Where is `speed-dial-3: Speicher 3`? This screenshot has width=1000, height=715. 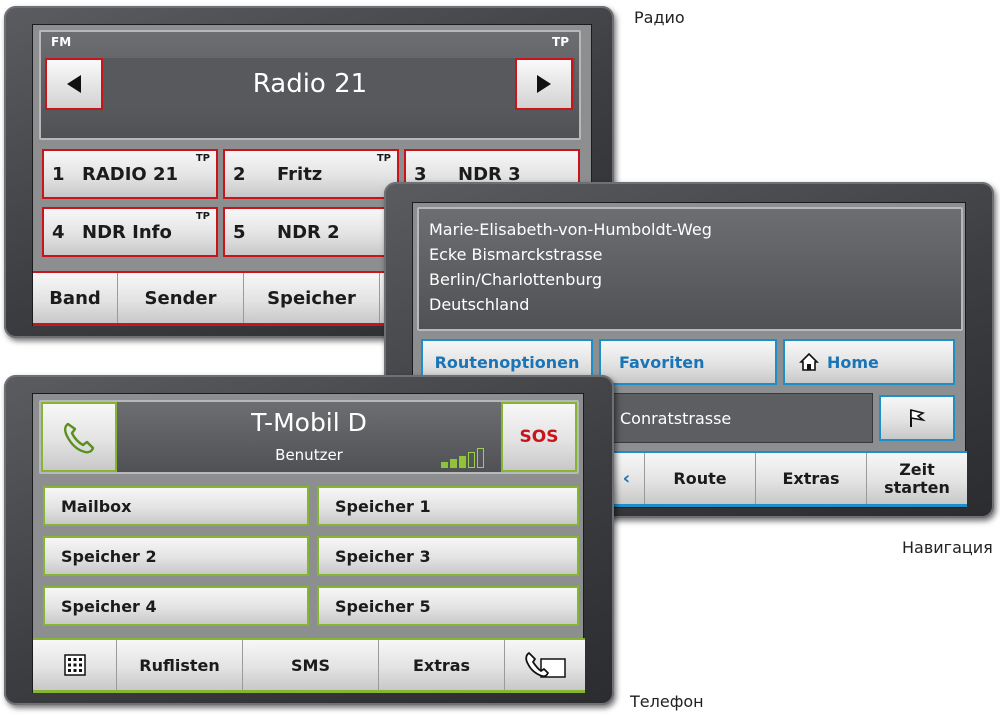 speed-dial-3: Speicher 3 is located at coordinates (448, 556).